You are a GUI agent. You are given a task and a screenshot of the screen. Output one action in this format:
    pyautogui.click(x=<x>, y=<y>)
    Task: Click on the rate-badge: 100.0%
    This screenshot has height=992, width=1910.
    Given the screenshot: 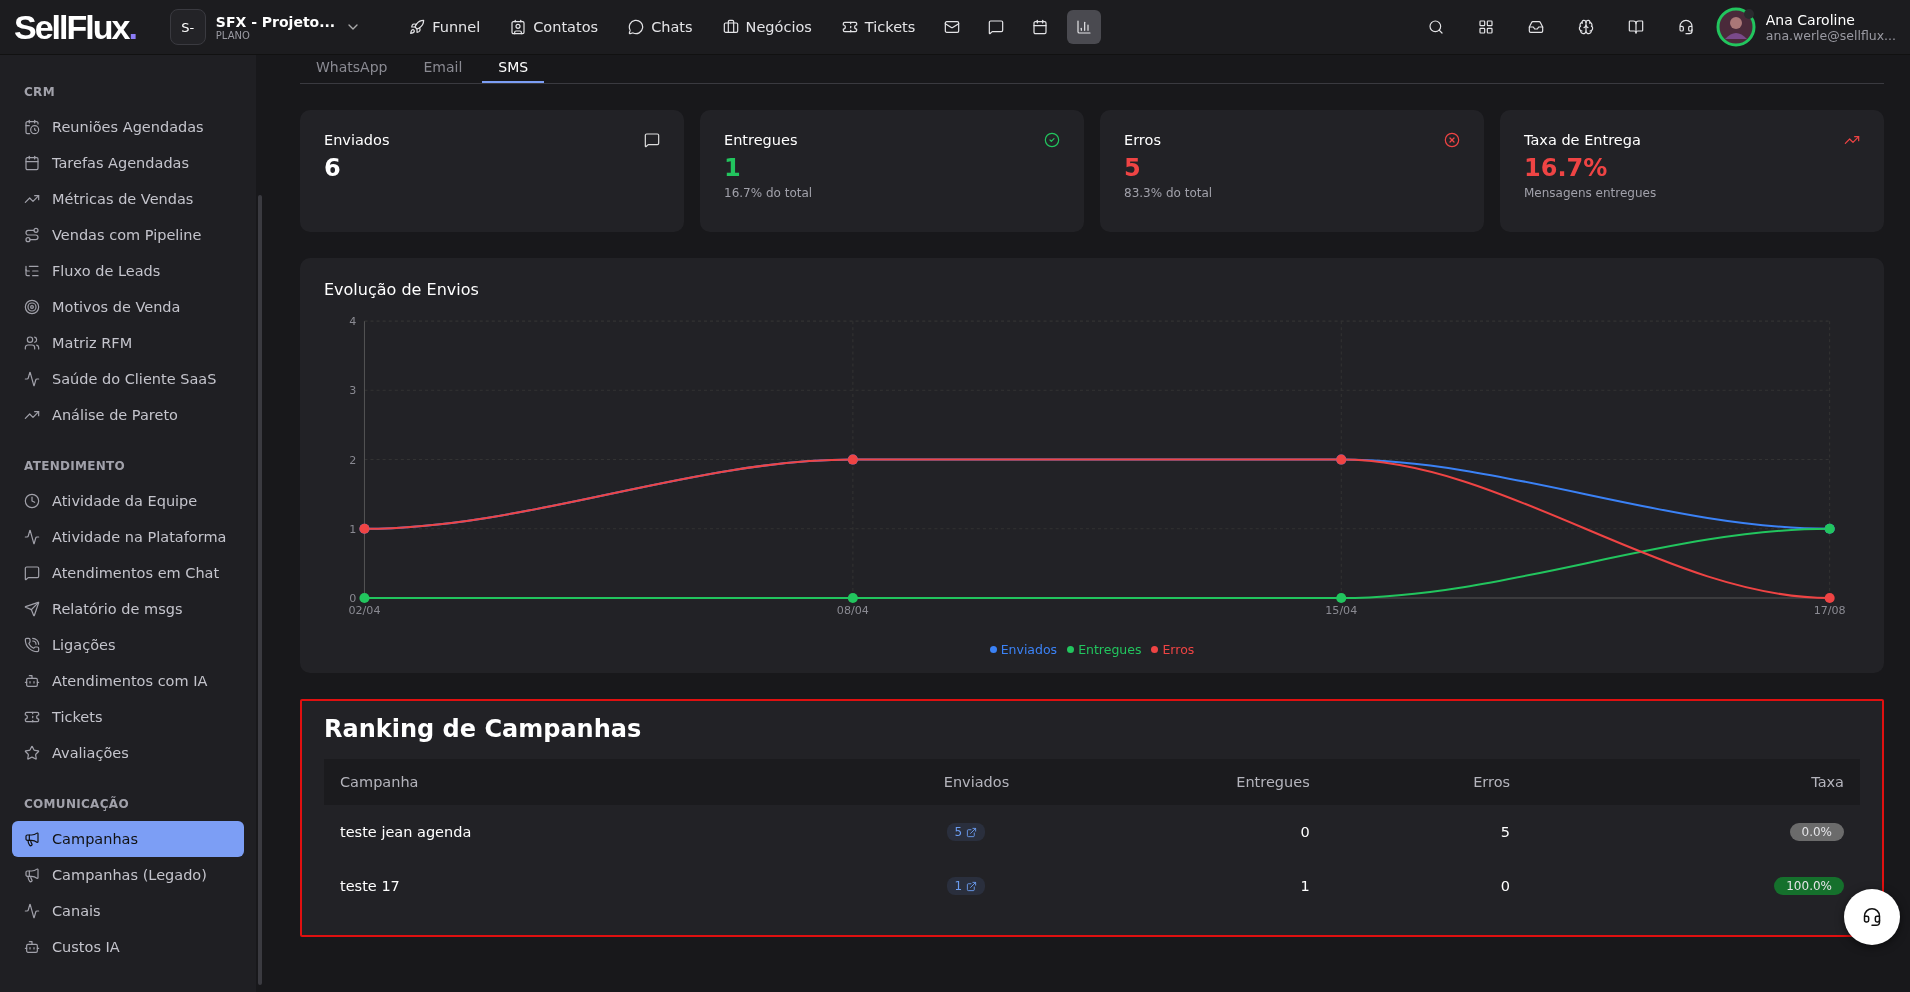 What is the action you would take?
    pyautogui.click(x=1809, y=886)
    